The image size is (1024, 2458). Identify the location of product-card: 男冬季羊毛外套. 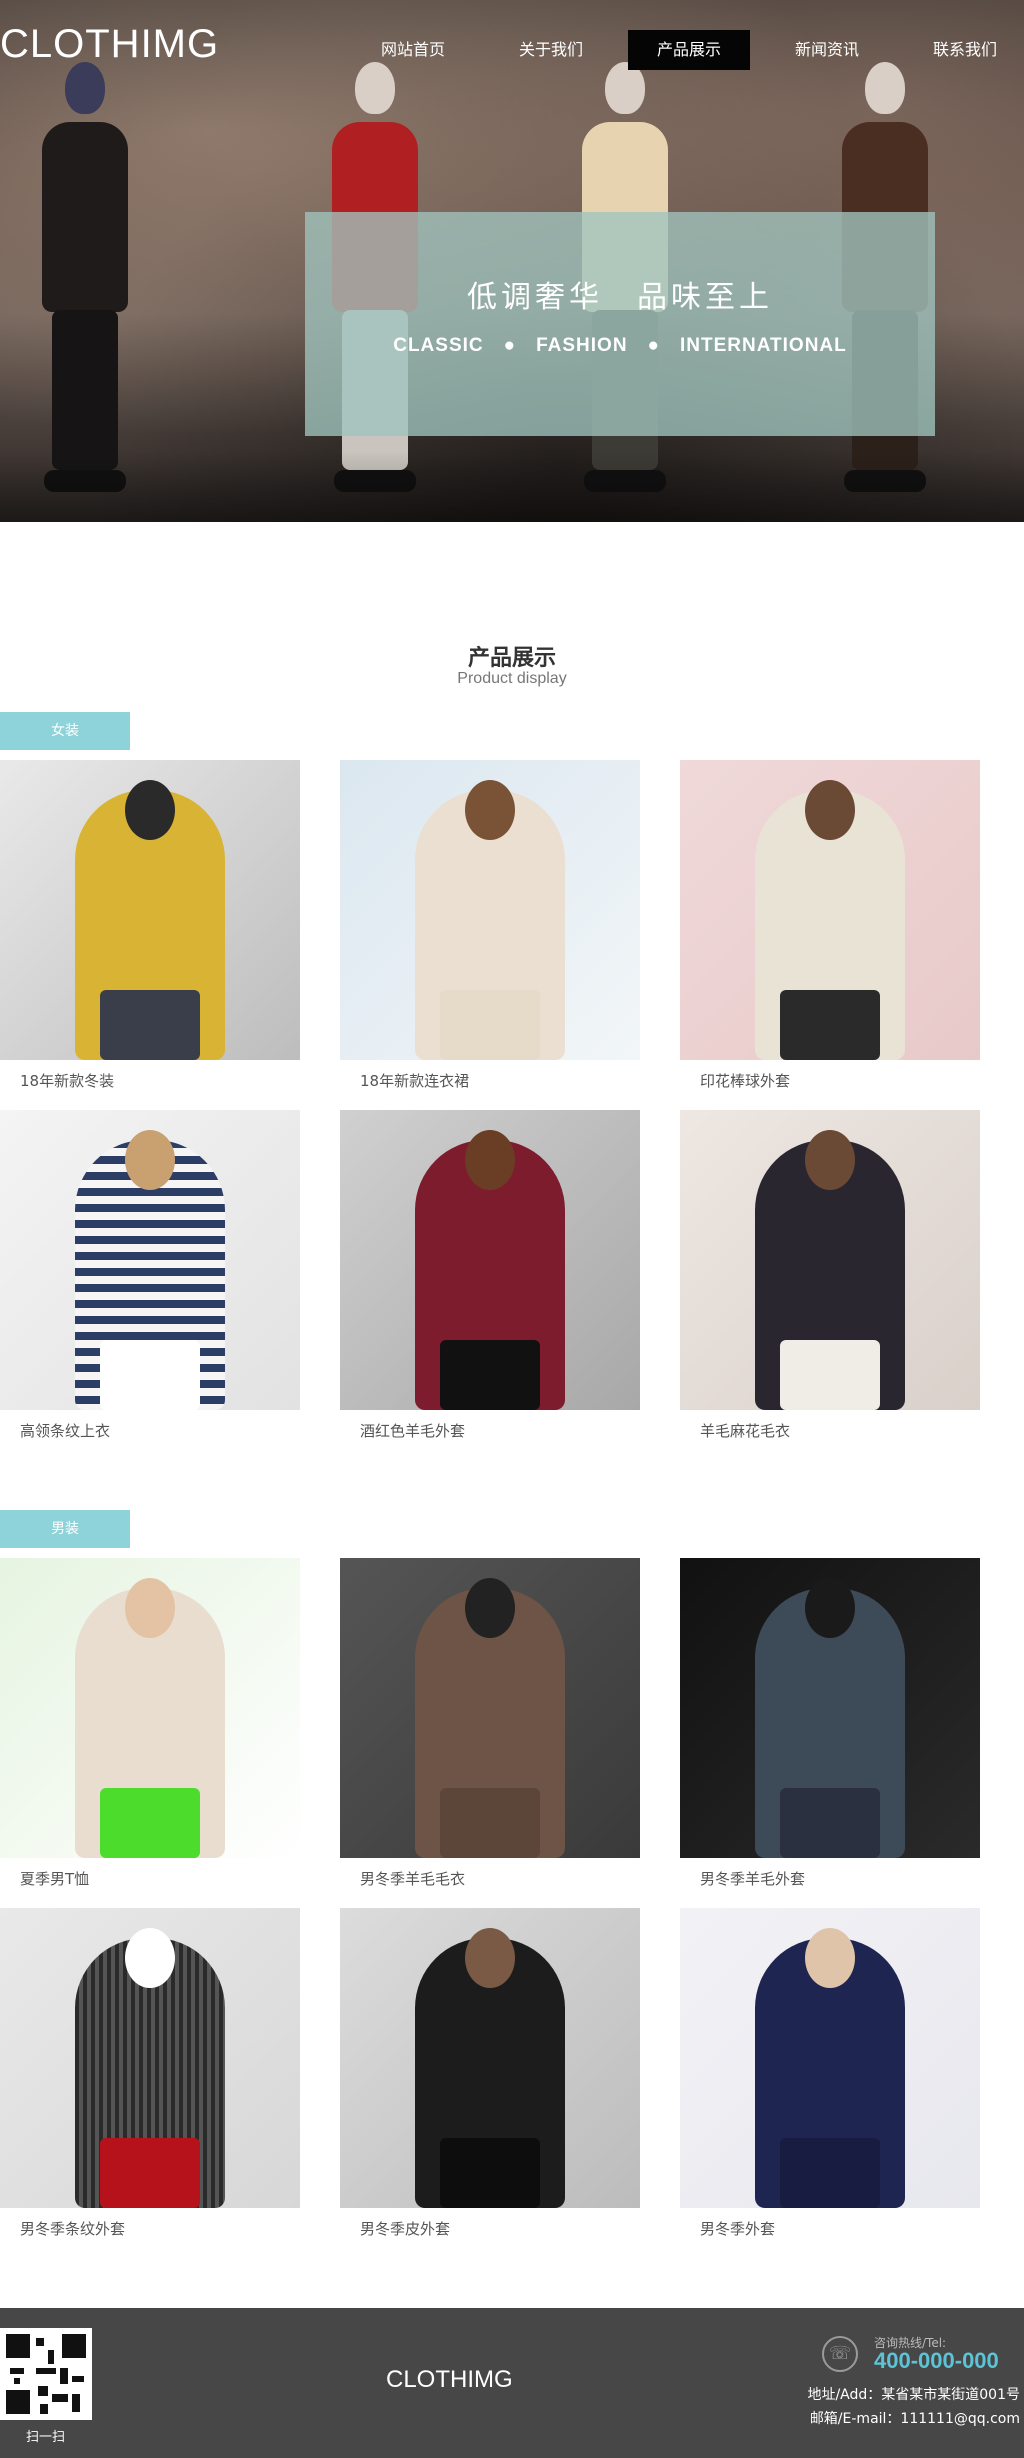
(830, 1728).